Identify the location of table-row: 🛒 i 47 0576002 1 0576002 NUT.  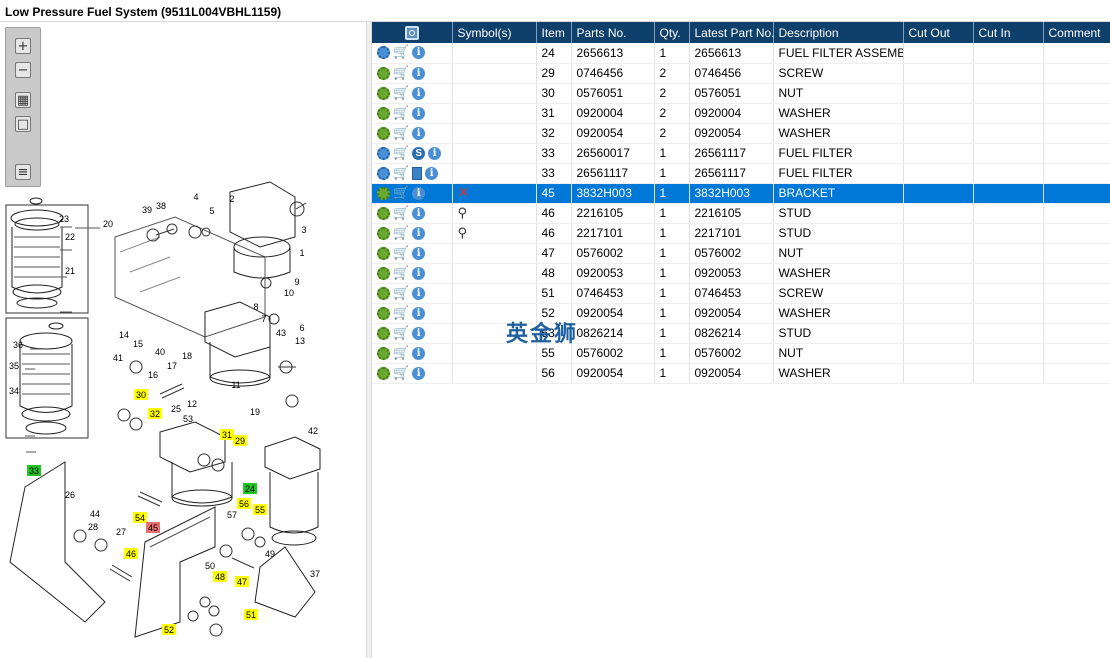
(741, 253).